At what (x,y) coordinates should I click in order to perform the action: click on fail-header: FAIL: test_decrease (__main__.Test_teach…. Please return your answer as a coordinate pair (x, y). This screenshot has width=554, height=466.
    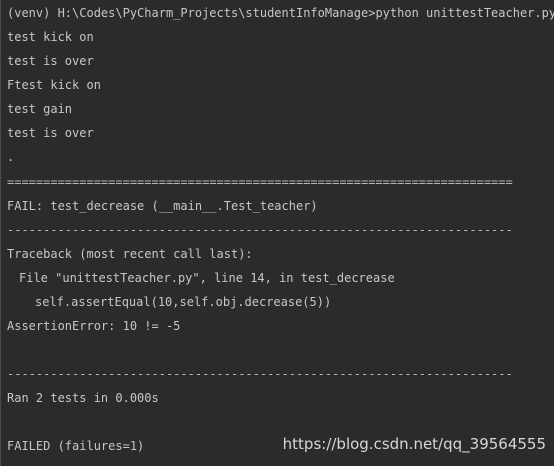
    Looking at the image, I should click on (162, 206).